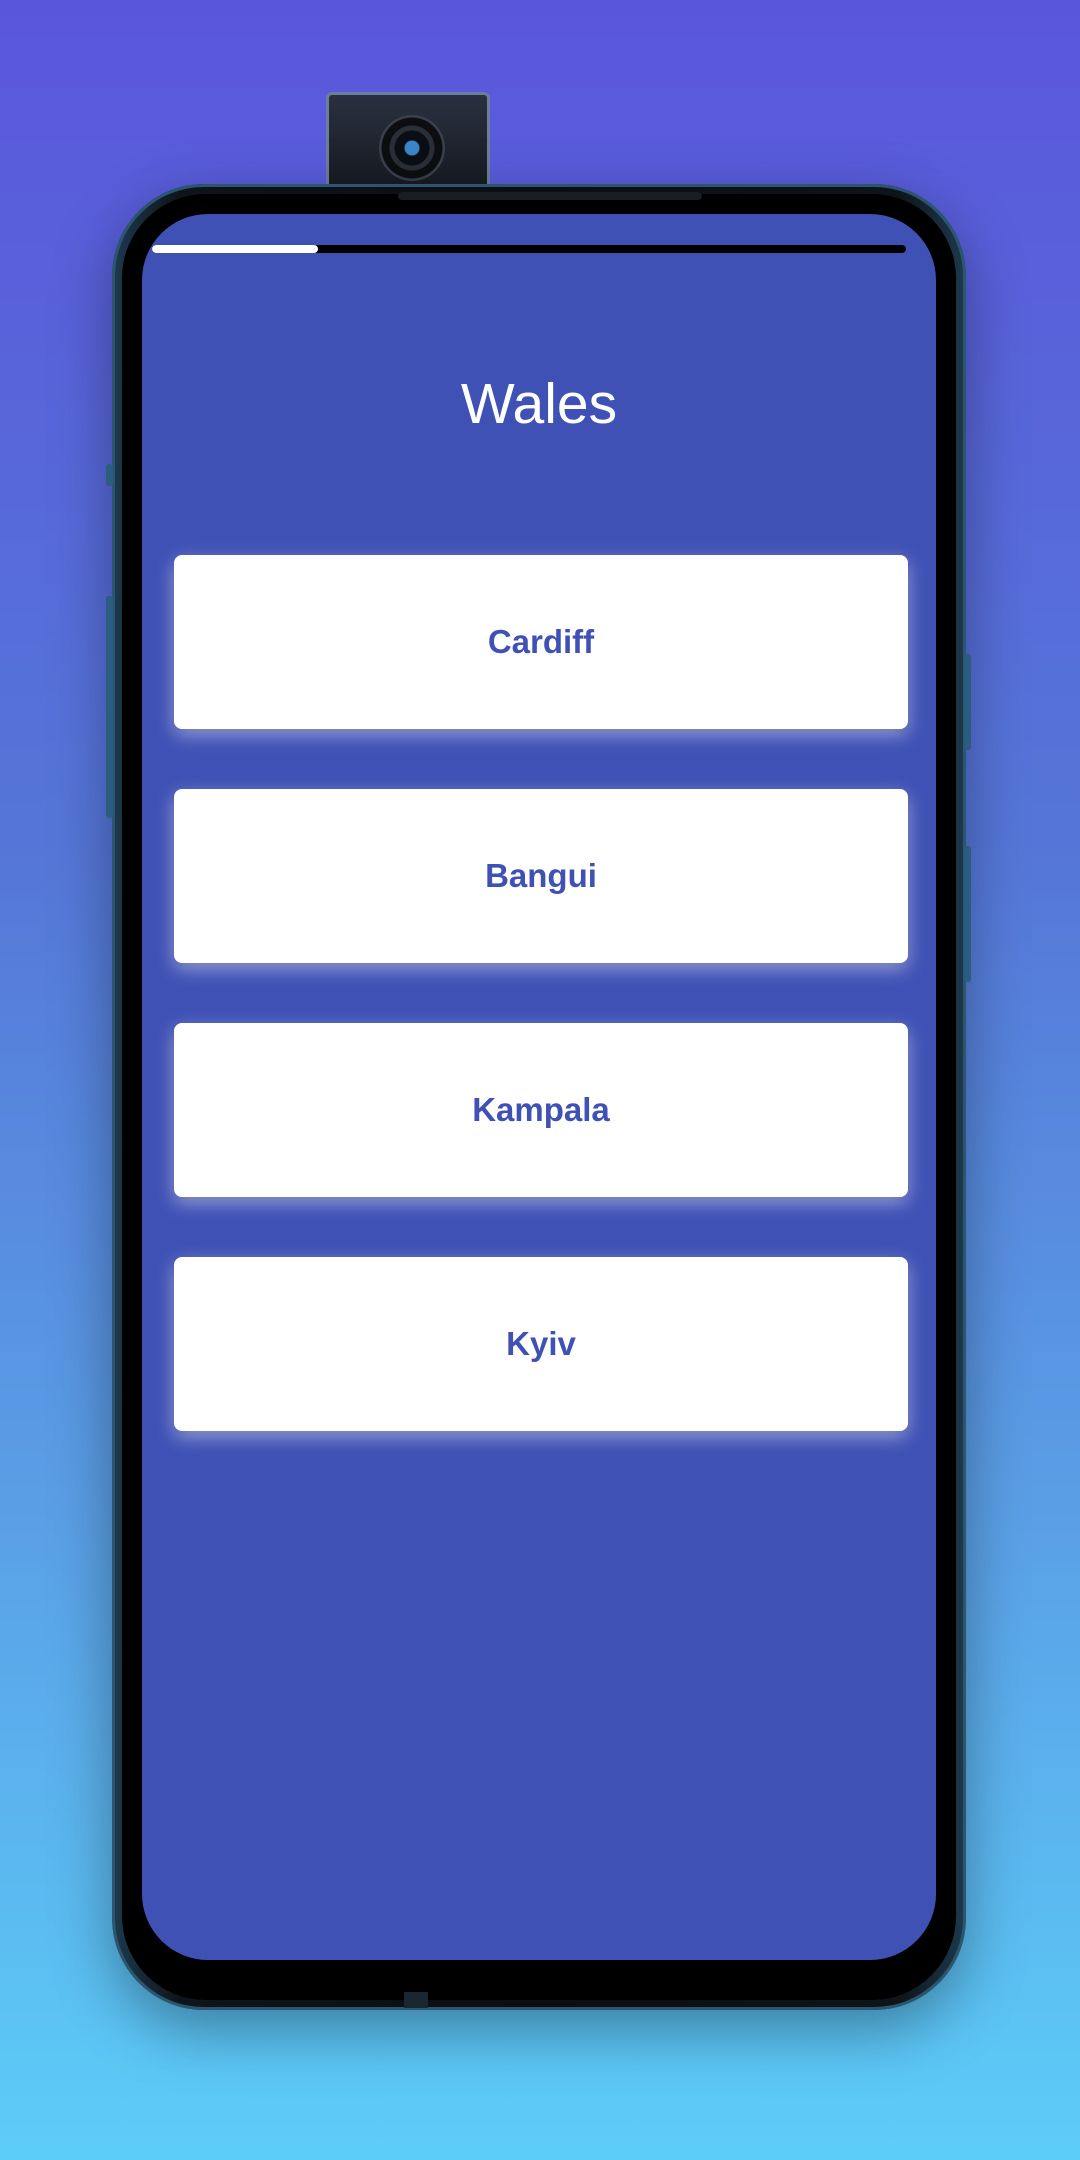 This screenshot has height=2160, width=1080. I want to click on answer-label: Kyiv, so click(541, 1343).